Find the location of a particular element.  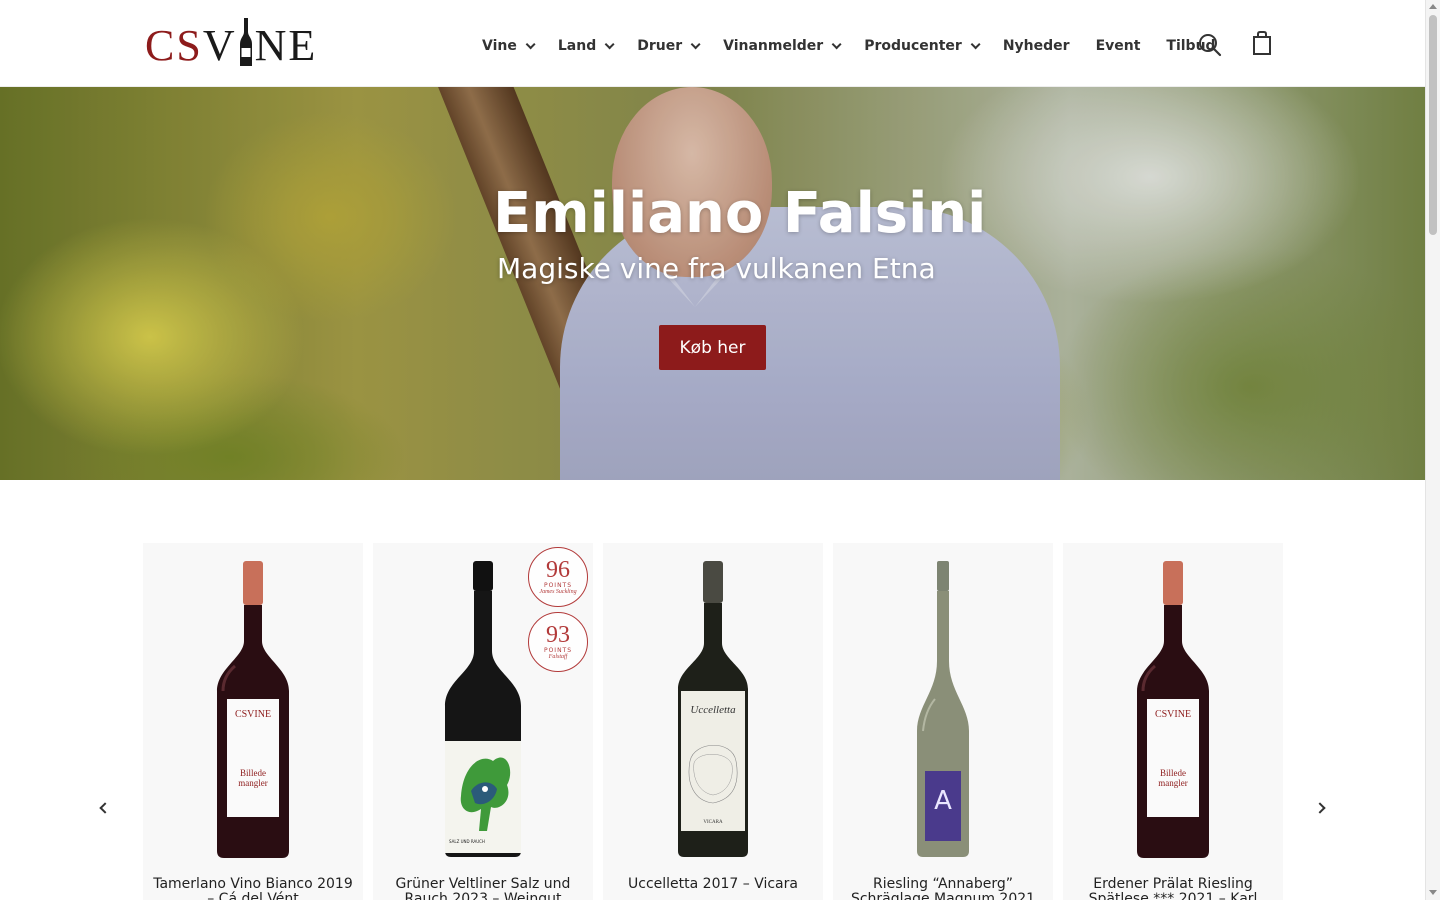

nav-item-nyheder: Nyheder is located at coordinates (1036, 46).